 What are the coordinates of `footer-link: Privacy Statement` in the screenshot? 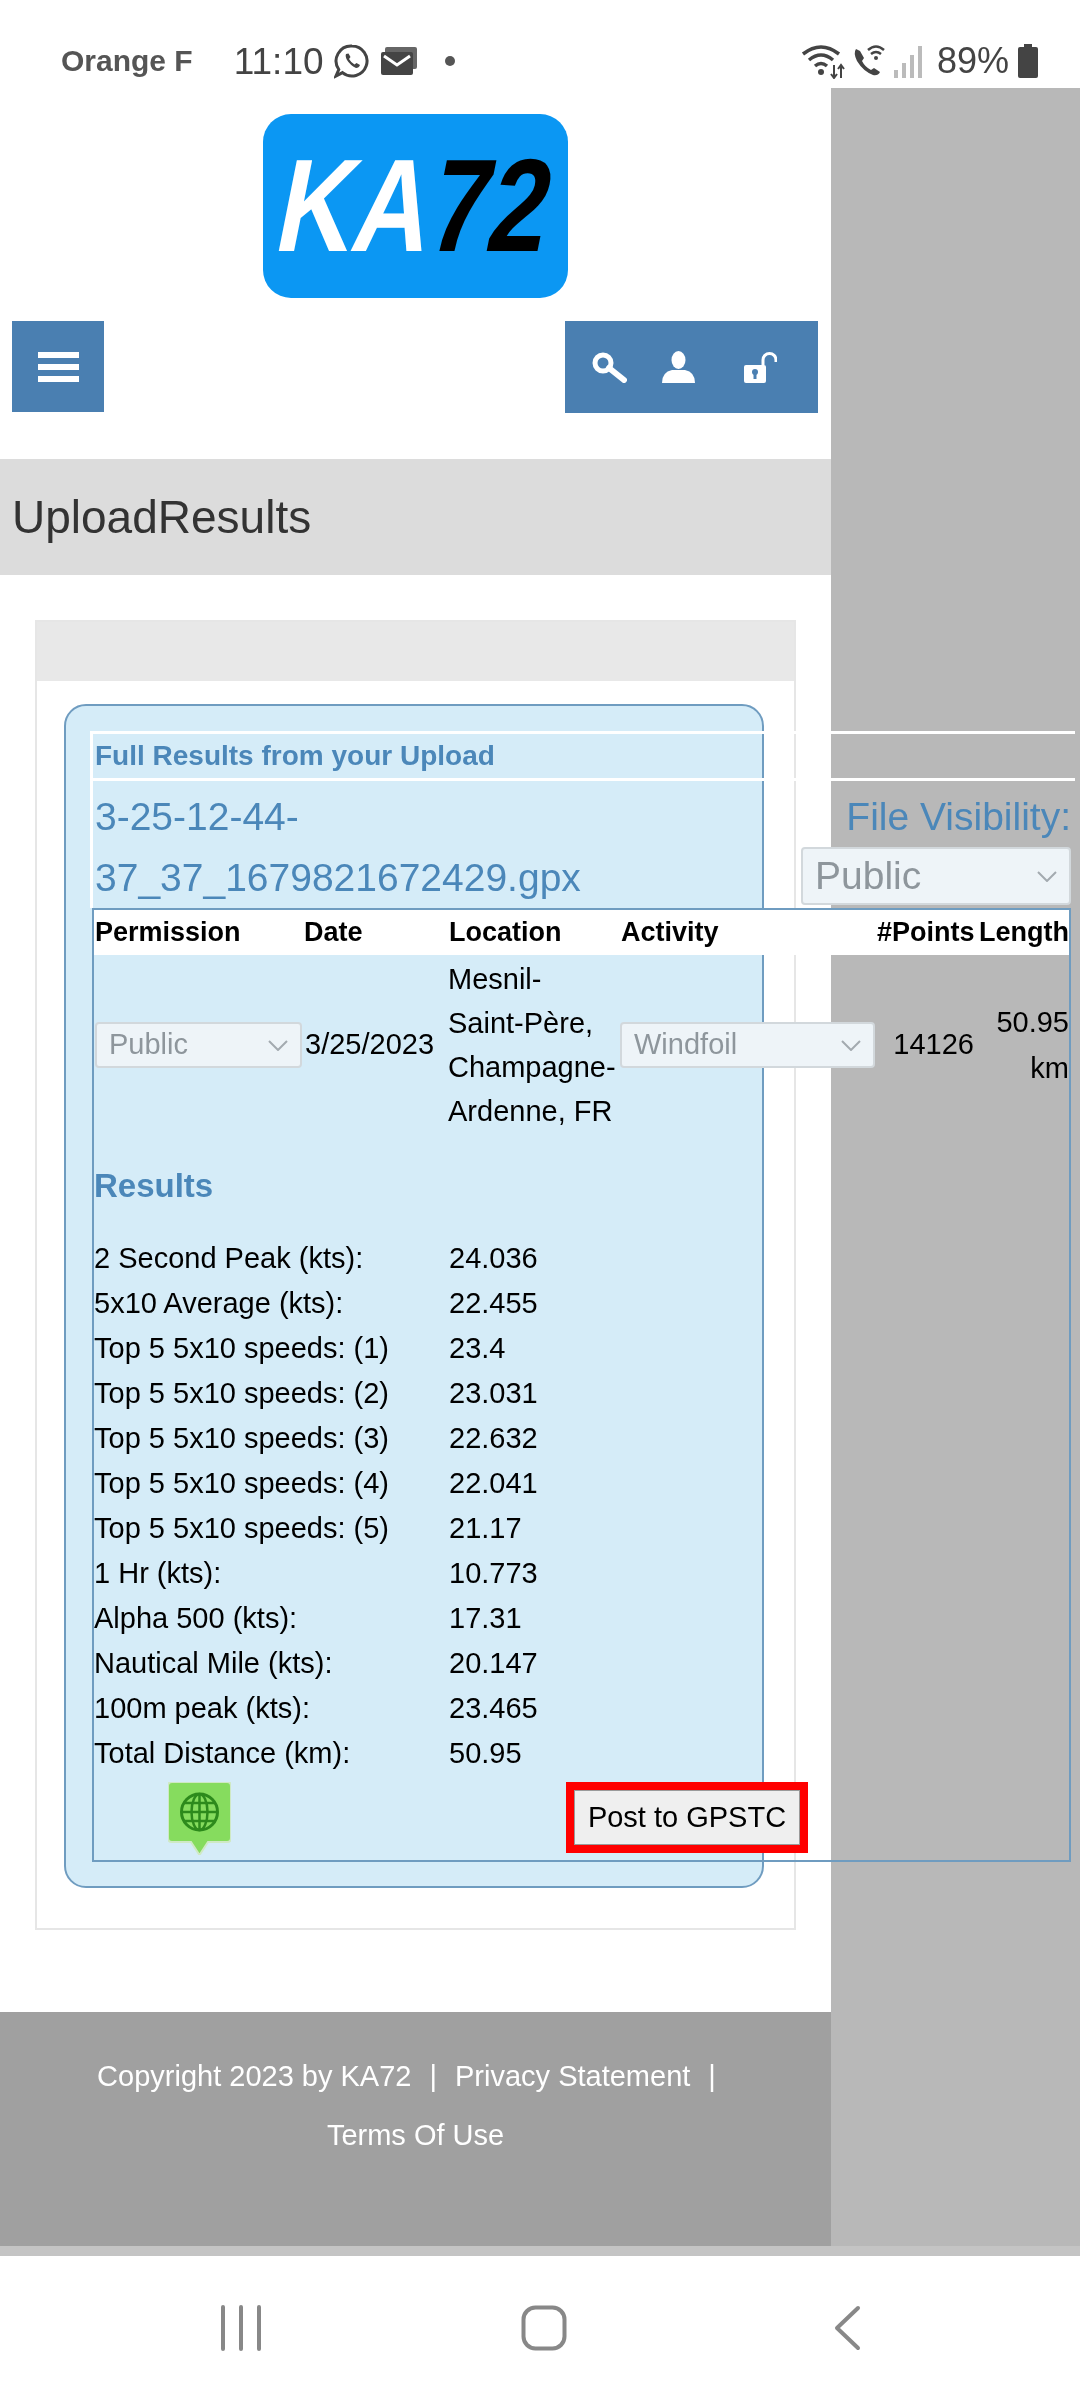 It's located at (573, 2076).